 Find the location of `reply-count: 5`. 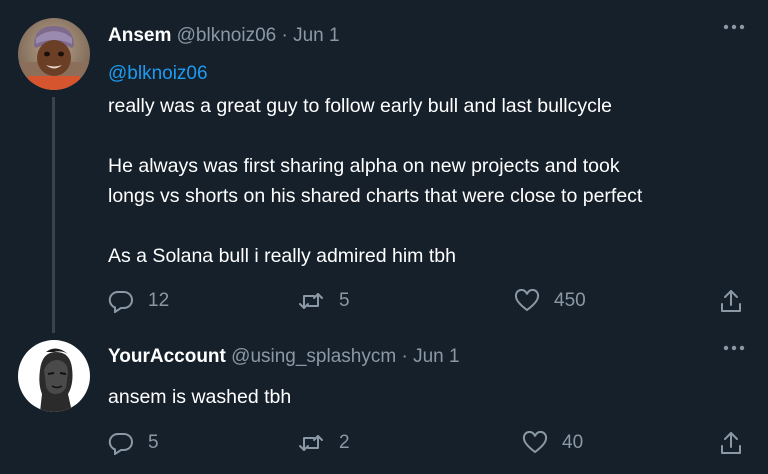

reply-count: 5 is located at coordinates (153, 442).